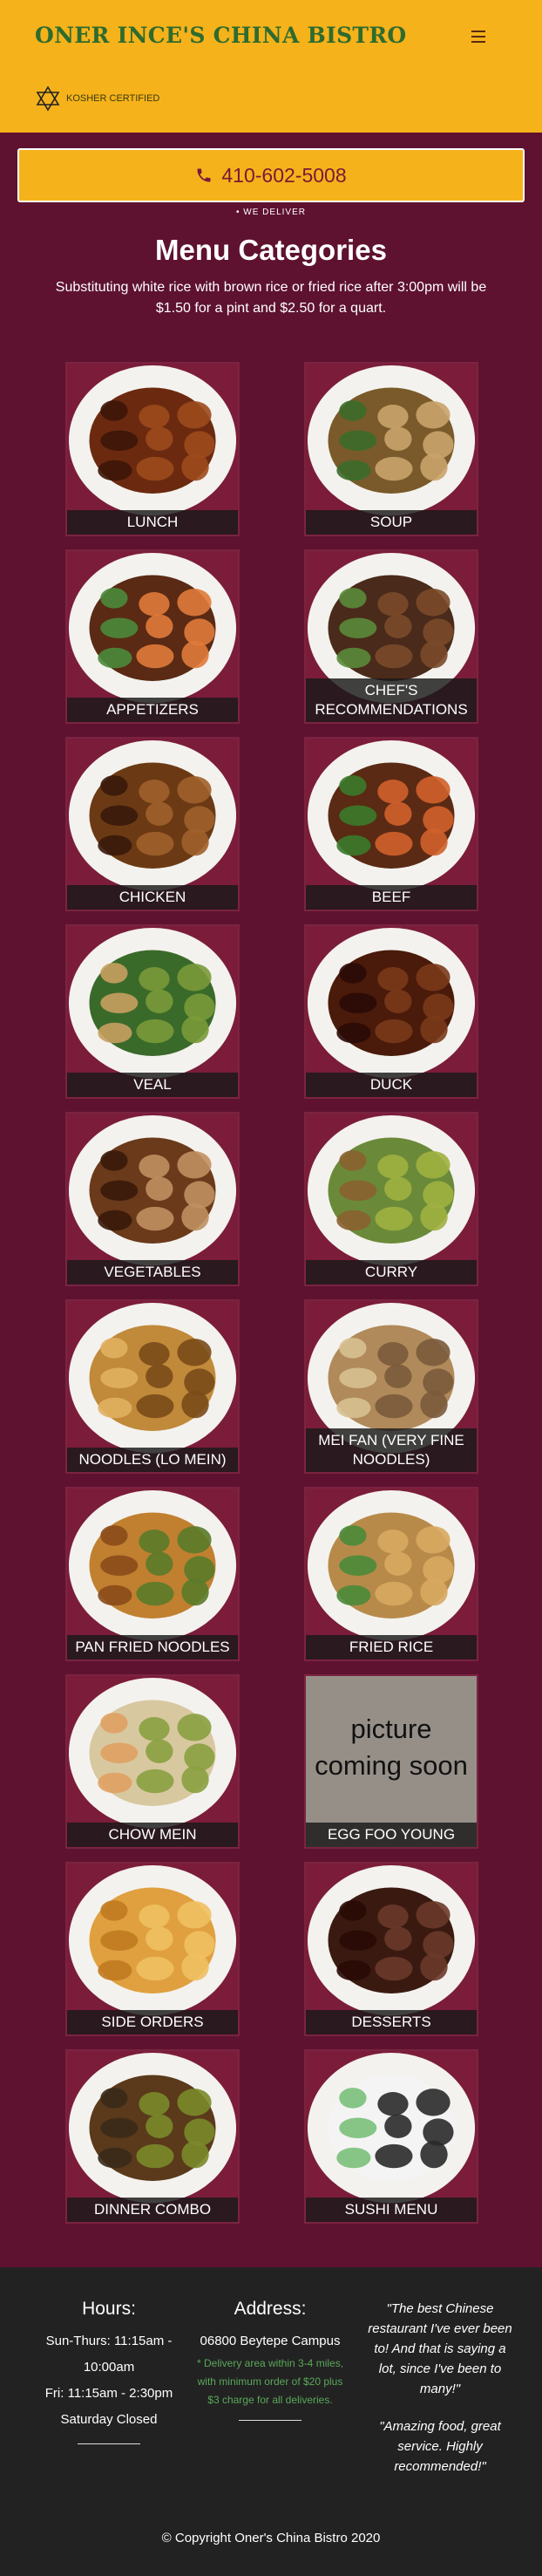 This screenshot has height=2576, width=542. What do you see at coordinates (152, 1085) in the screenshot?
I see `category-label: VEAL` at bounding box center [152, 1085].